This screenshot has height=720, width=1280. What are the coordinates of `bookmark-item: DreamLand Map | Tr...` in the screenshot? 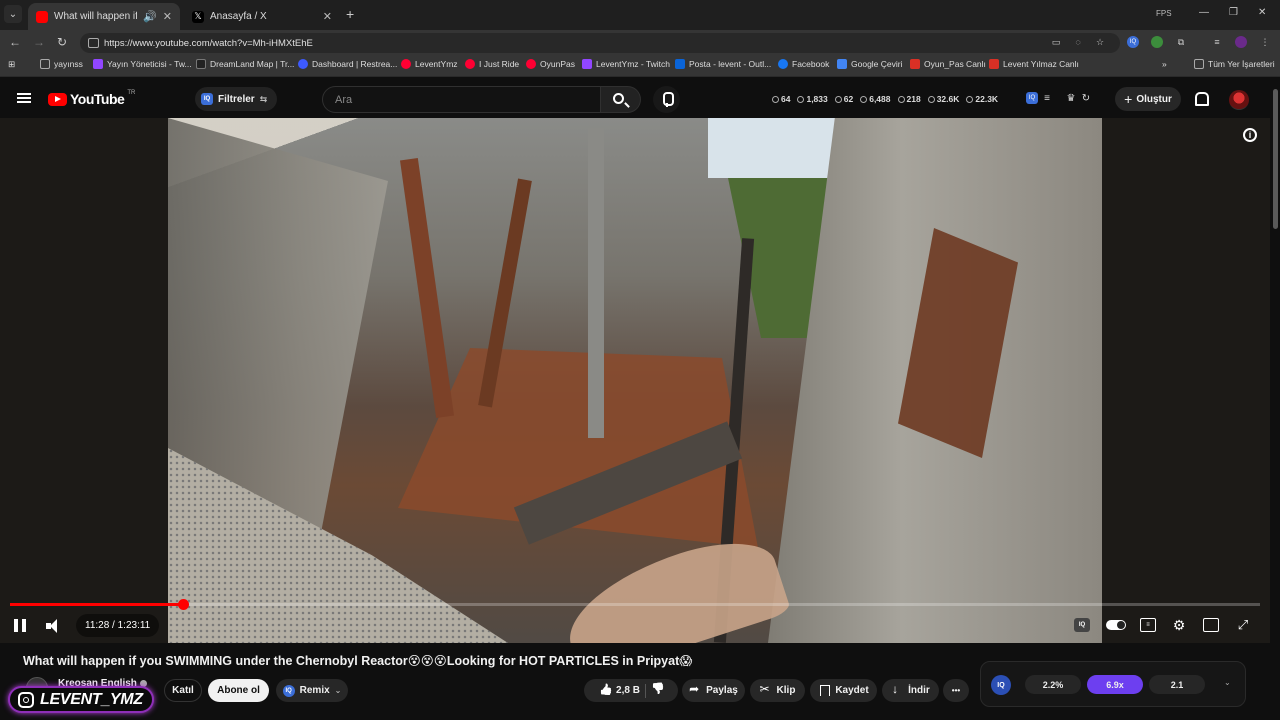 It's located at (245, 64).